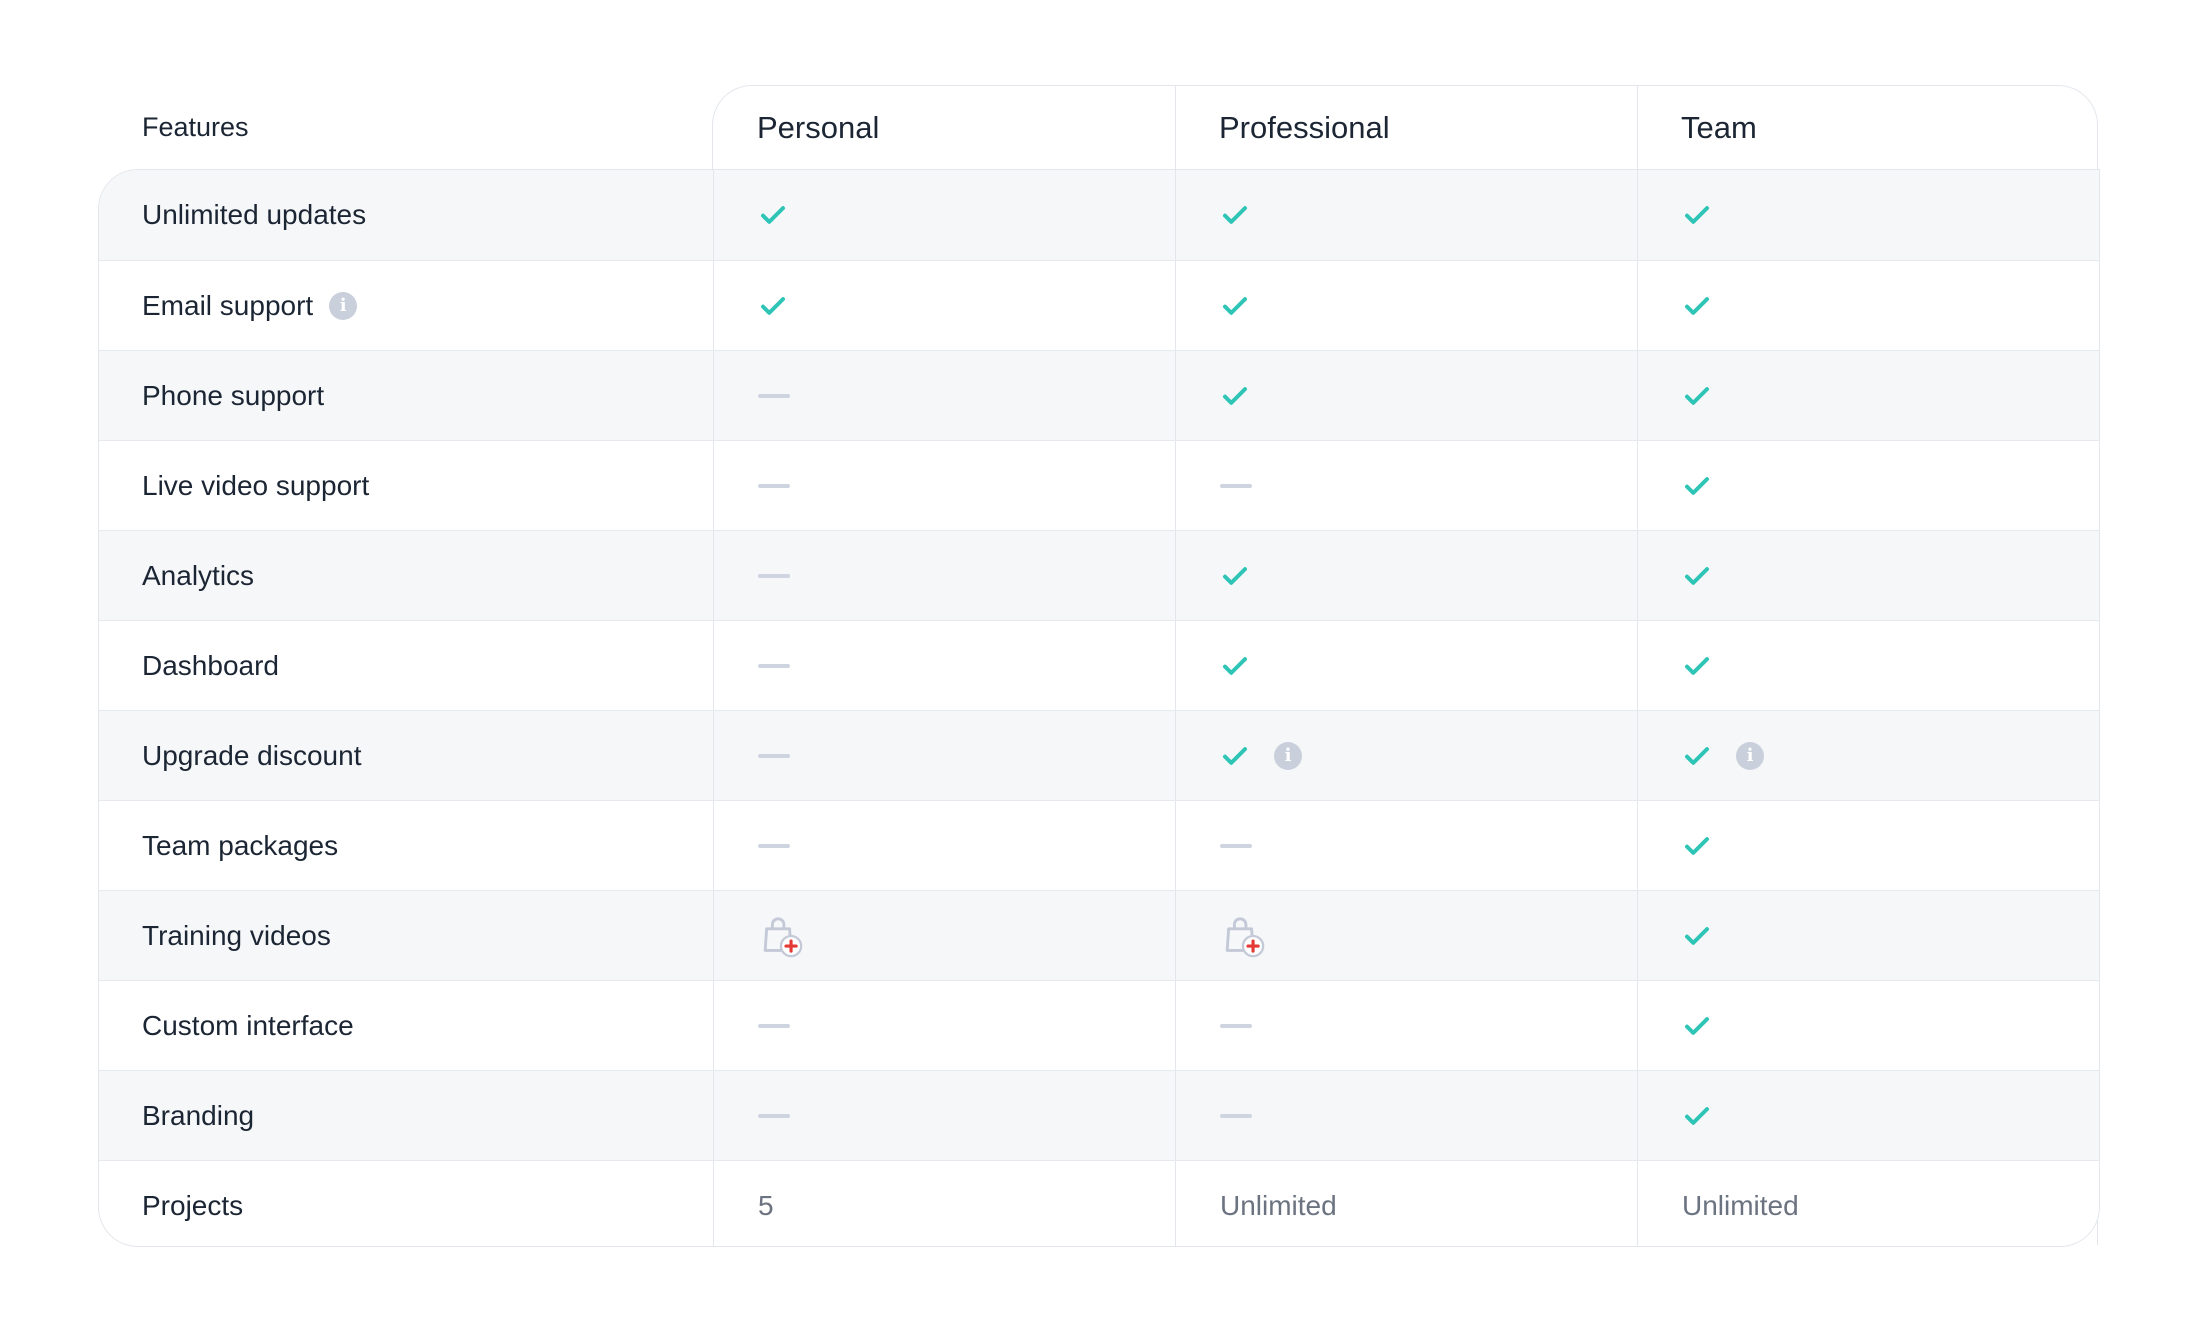 This screenshot has width=2191, height=1327. I want to click on feature-cell: Branding, so click(406, 1115).